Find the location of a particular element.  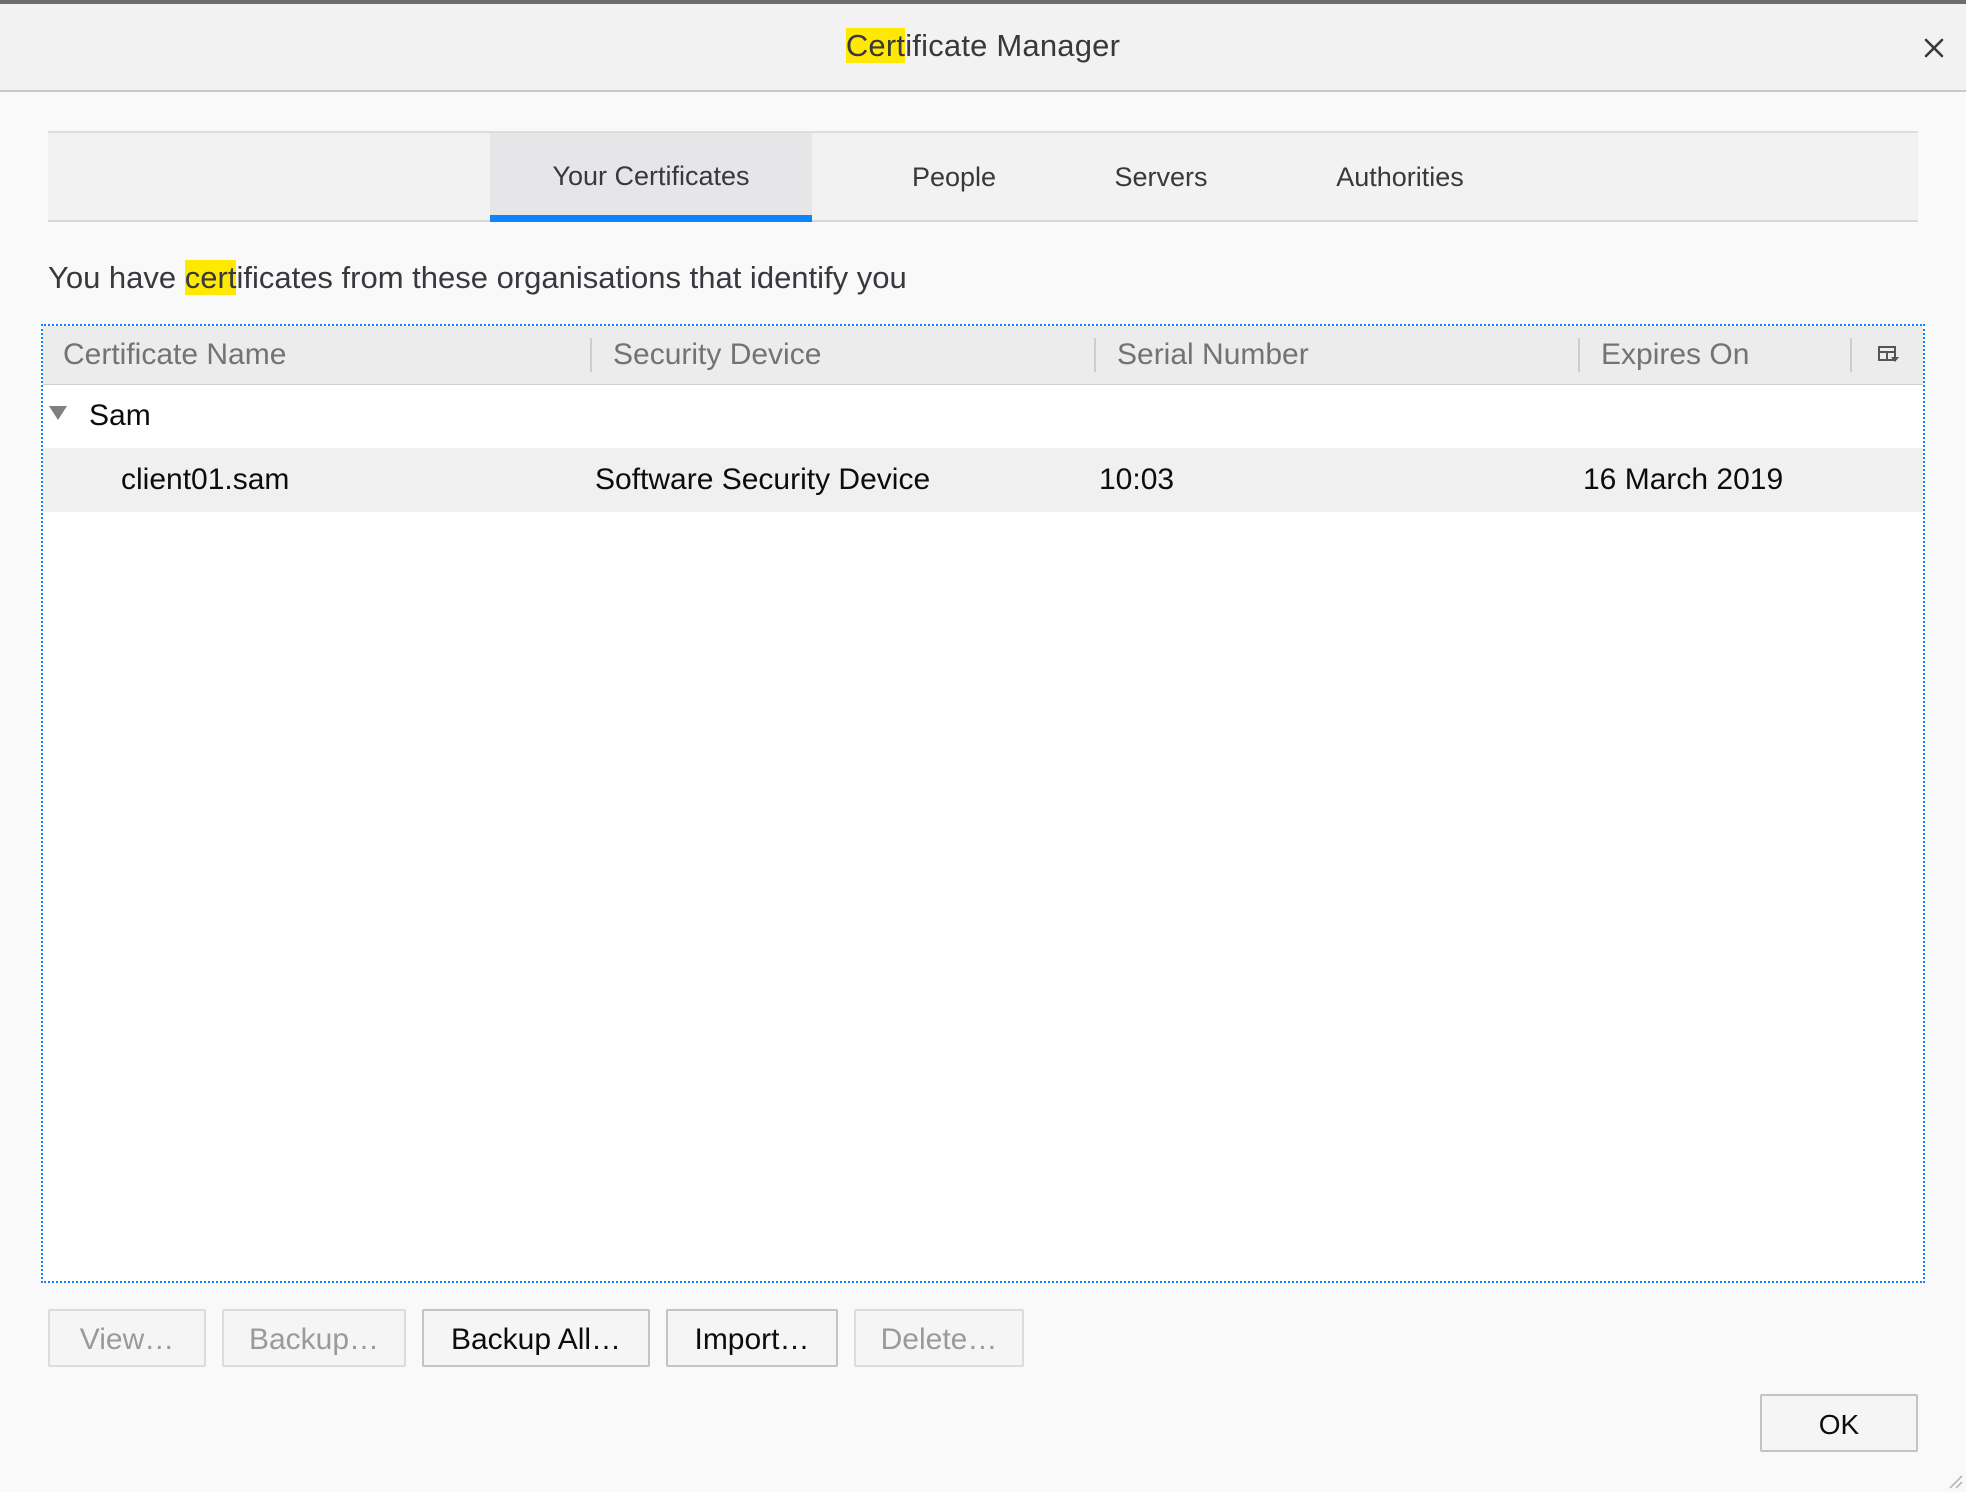

tab-authorities: Authorities is located at coordinates (1400, 177).